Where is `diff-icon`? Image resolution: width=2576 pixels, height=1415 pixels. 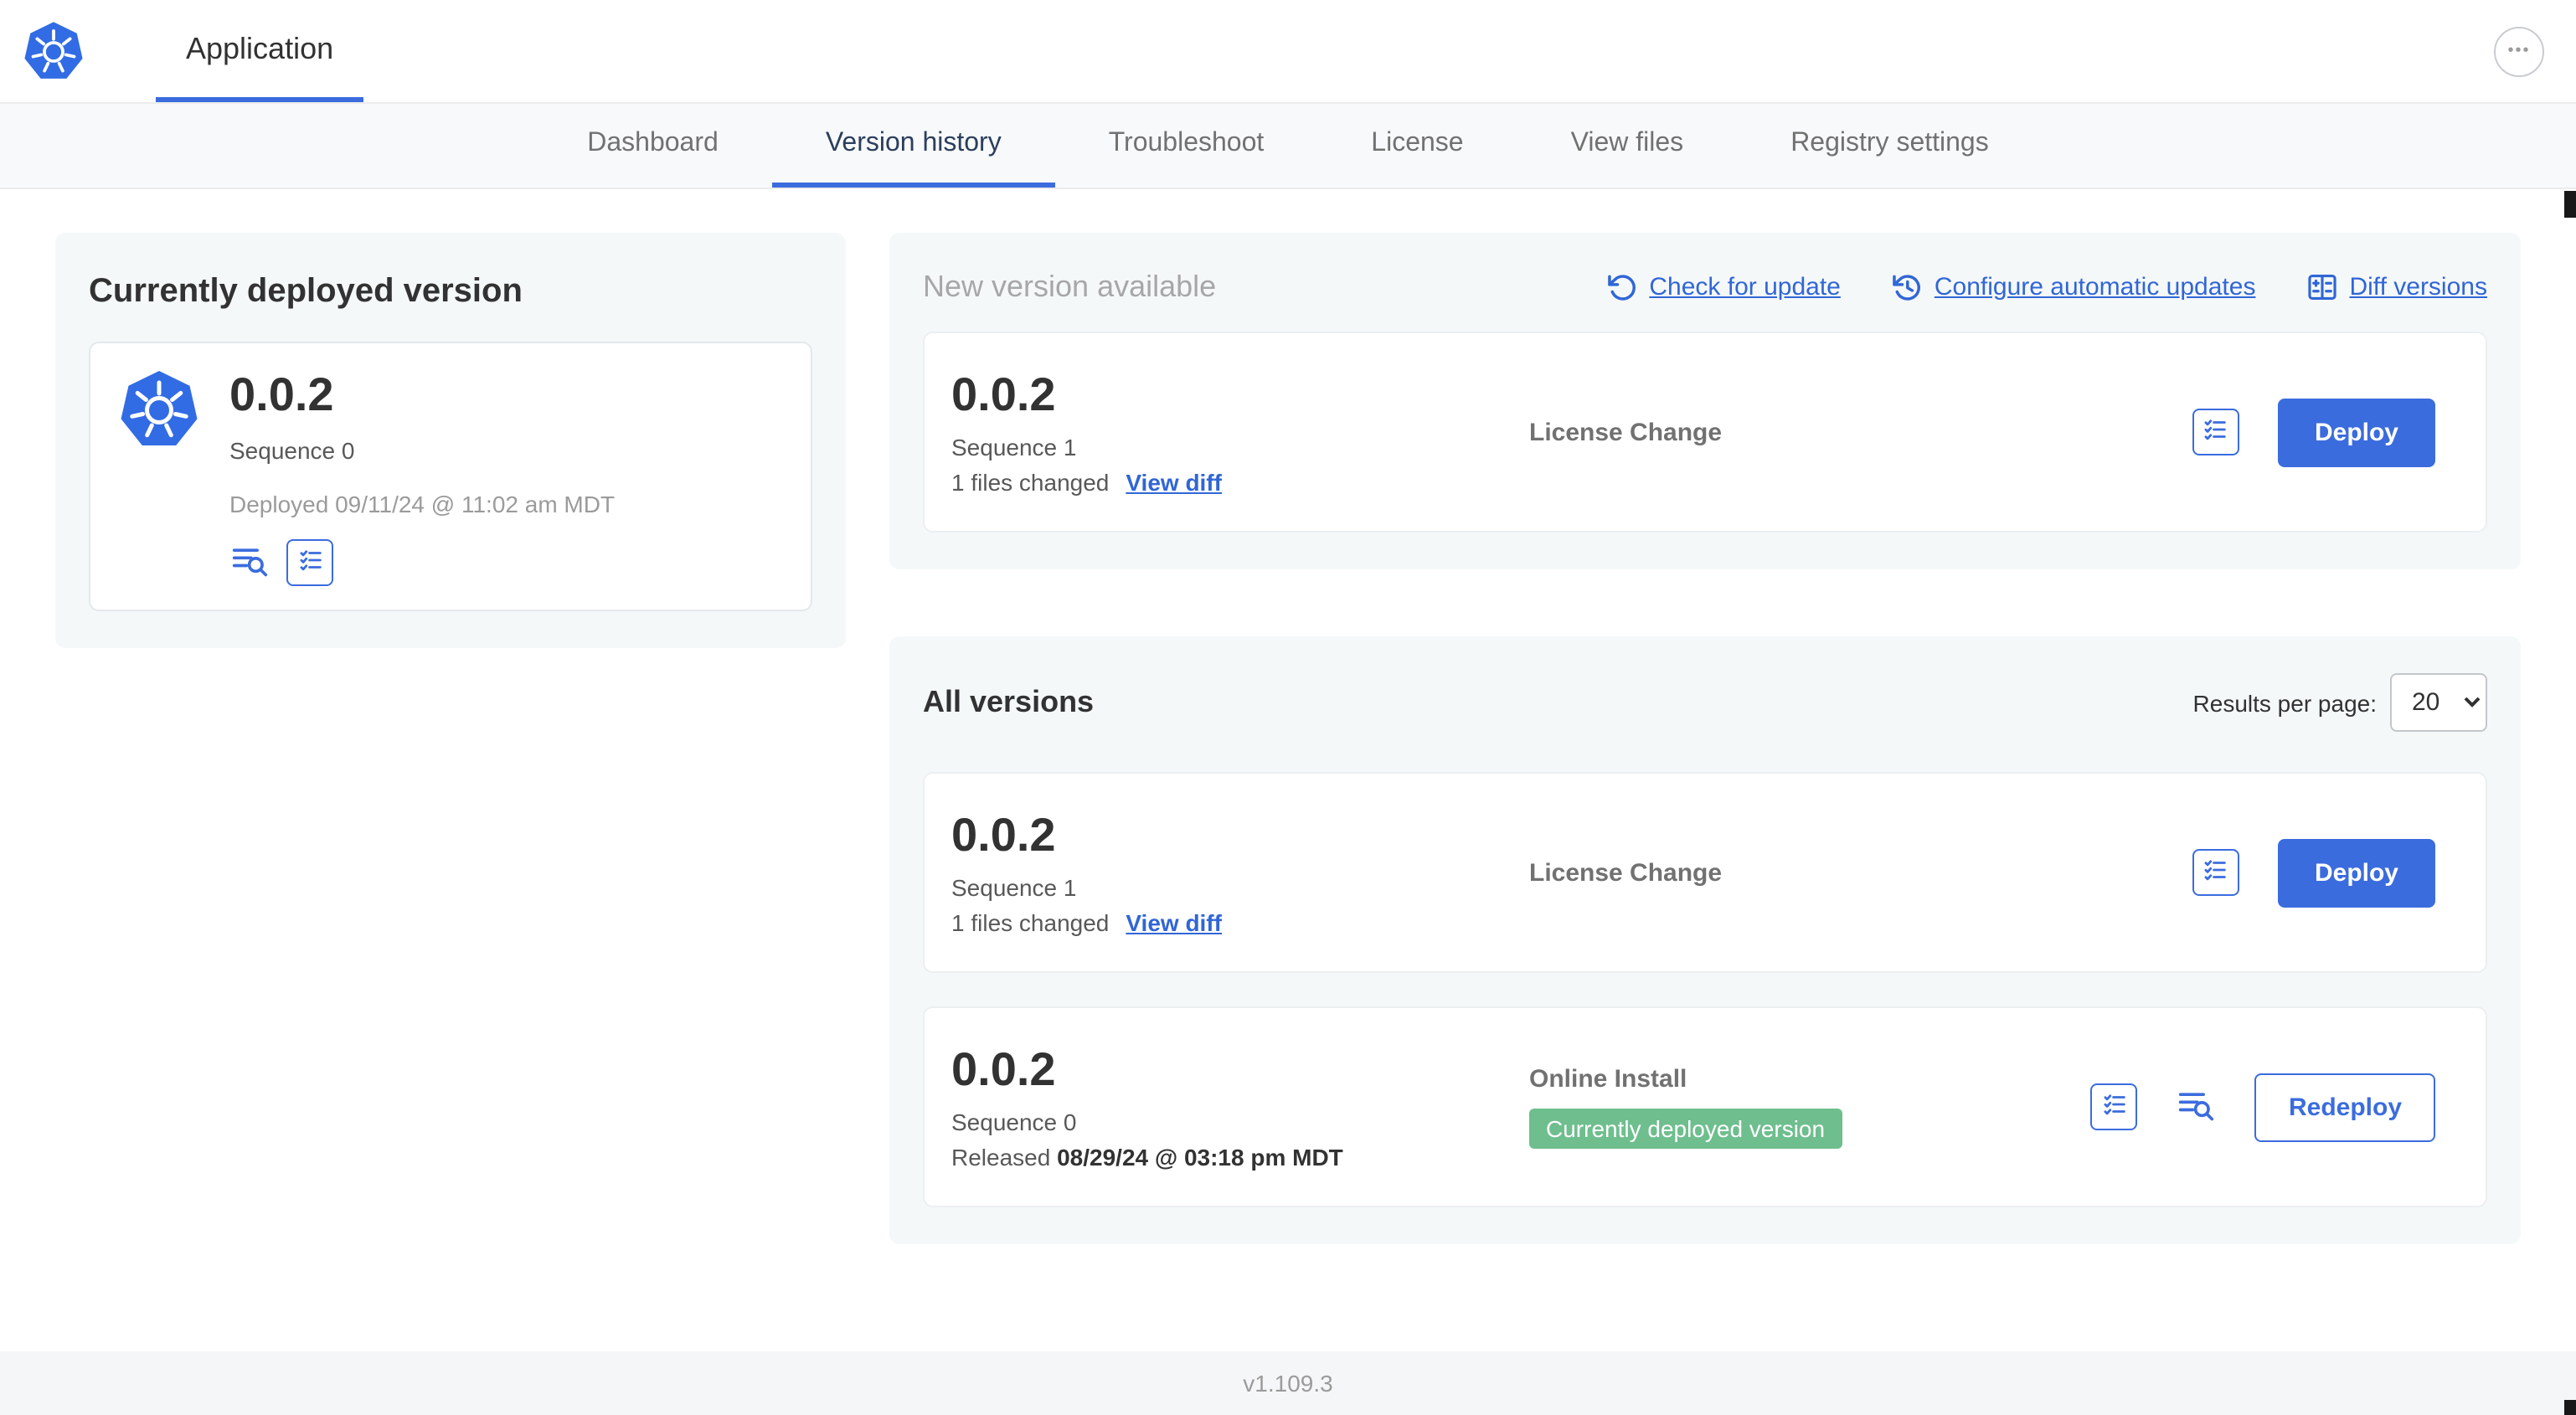 diff-icon is located at coordinates (2321, 287).